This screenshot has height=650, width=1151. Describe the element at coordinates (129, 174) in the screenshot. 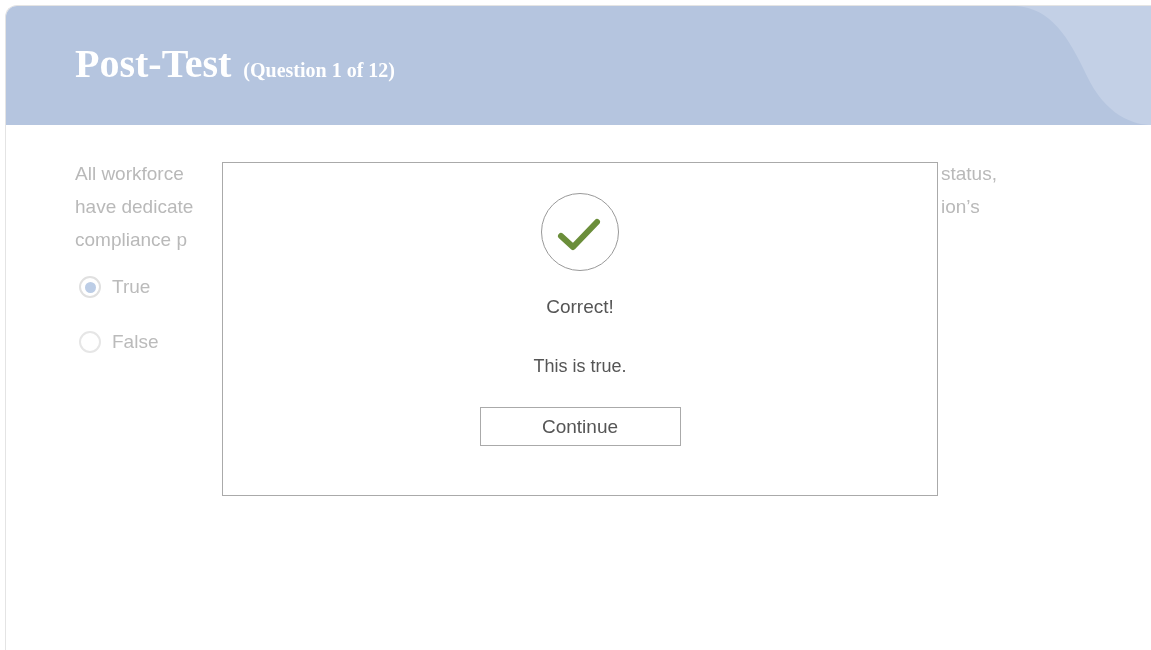

I see `question-text: All workforce` at that location.